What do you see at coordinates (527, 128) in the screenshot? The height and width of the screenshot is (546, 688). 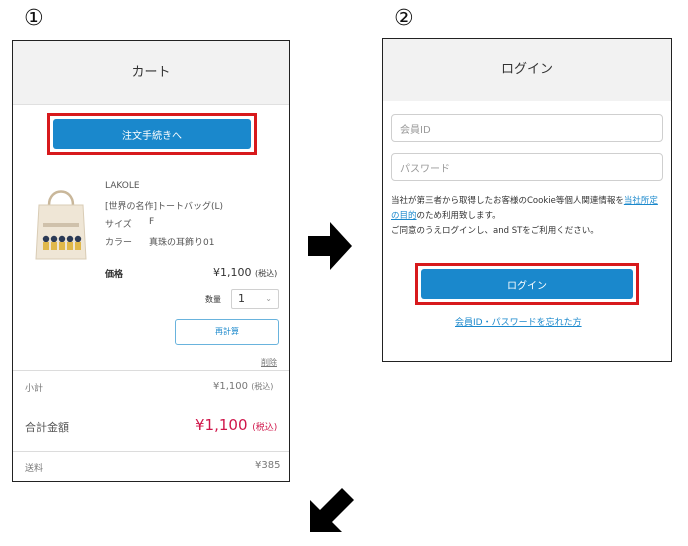 I see `member-id-input: 会員ID` at bounding box center [527, 128].